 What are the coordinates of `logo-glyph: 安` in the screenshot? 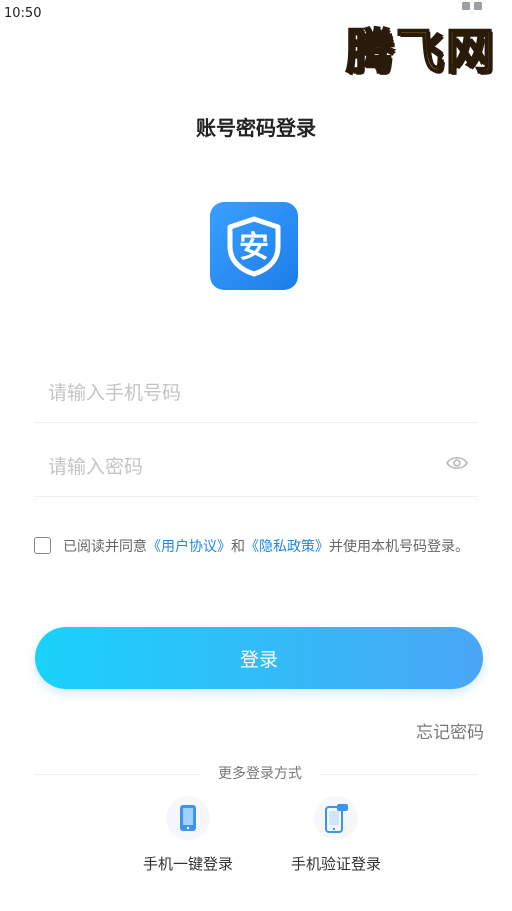 It's located at (254, 247).